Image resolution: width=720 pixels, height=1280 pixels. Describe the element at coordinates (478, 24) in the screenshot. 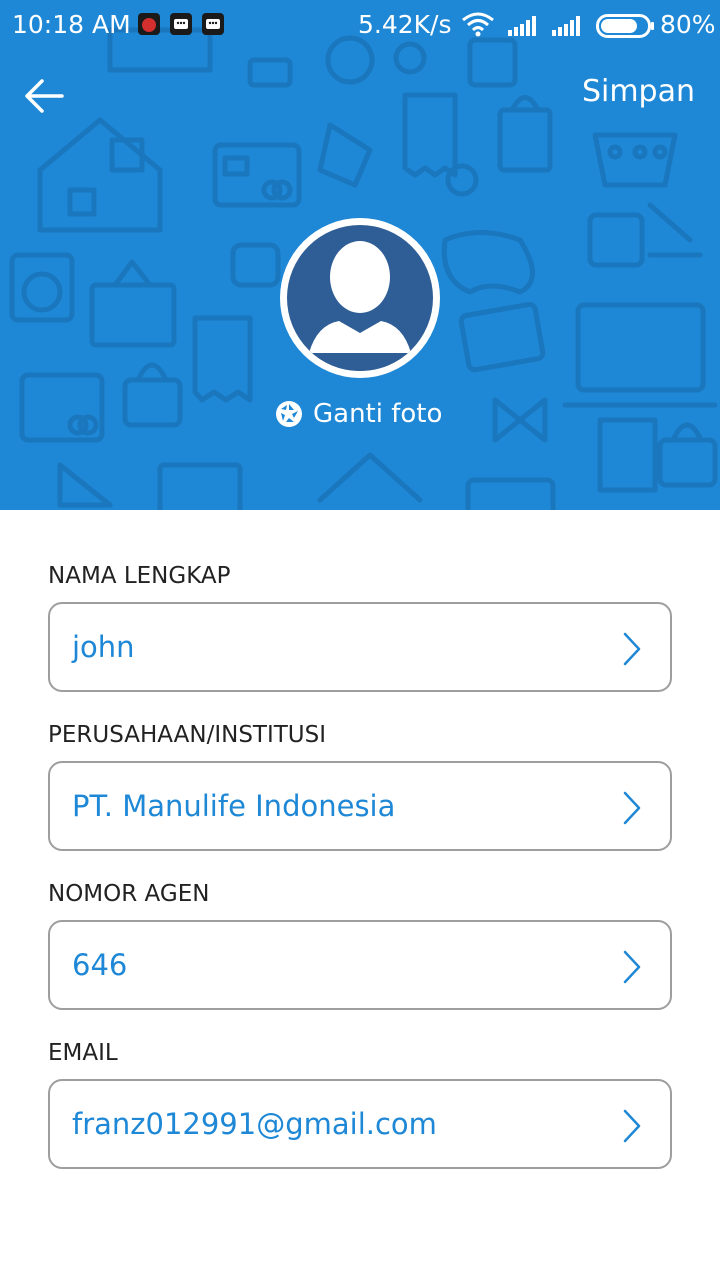

I see `wifi-icon` at that location.